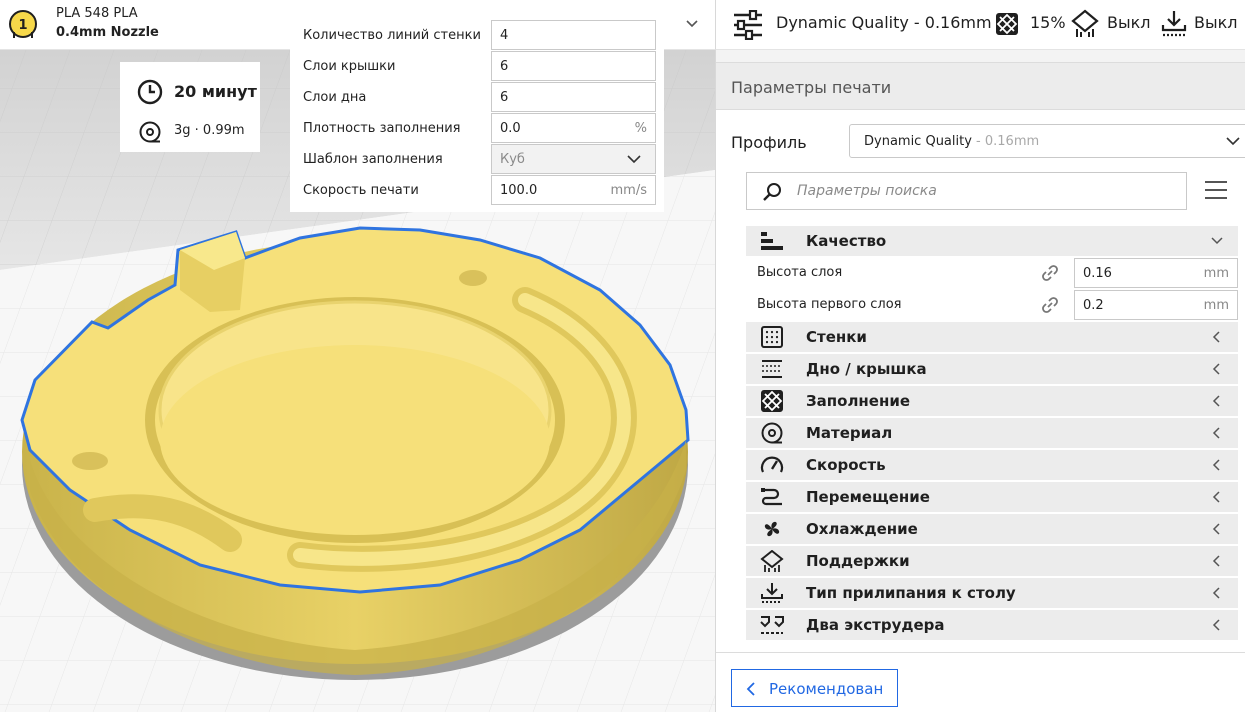  Describe the element at coordinates (477, 190) in the screenshot. I see `print-speed-row: Скорость печати 100.0 mm/s` at that location.